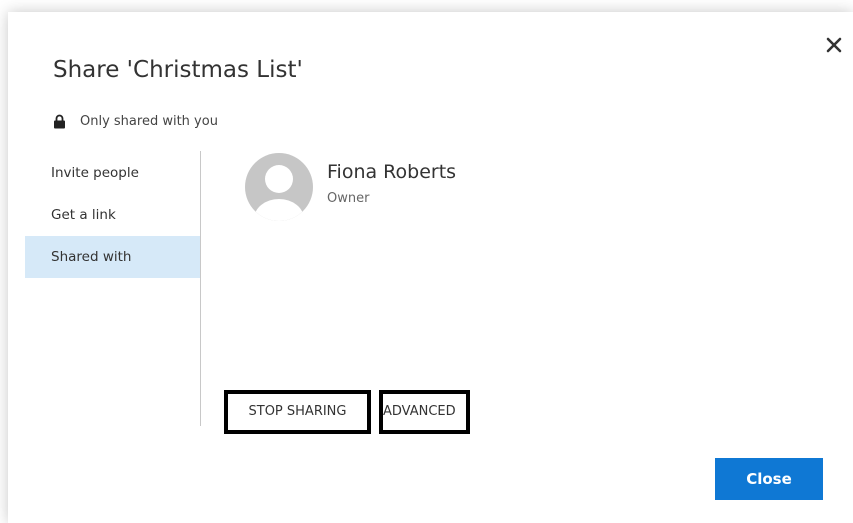  Describe the element at coordinates (424, 412) in the screenshot. I see `advanced-button: ADVANCED` at that location.